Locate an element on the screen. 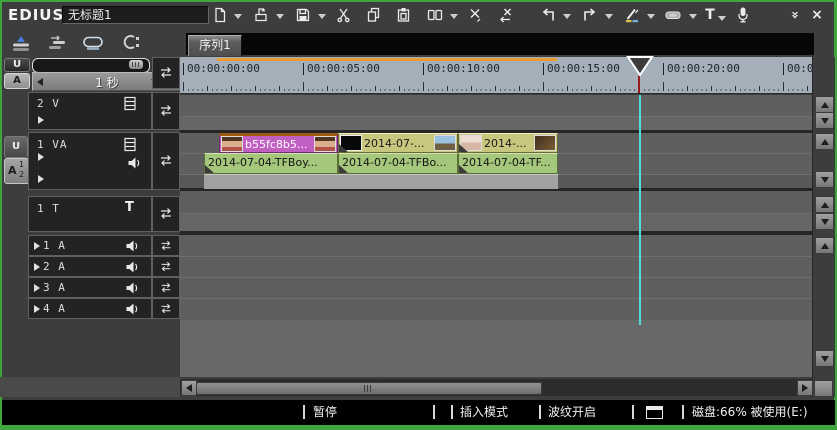 The image size is (837, 430). new-sequence-dropdown is located at coordinates (238, 16).